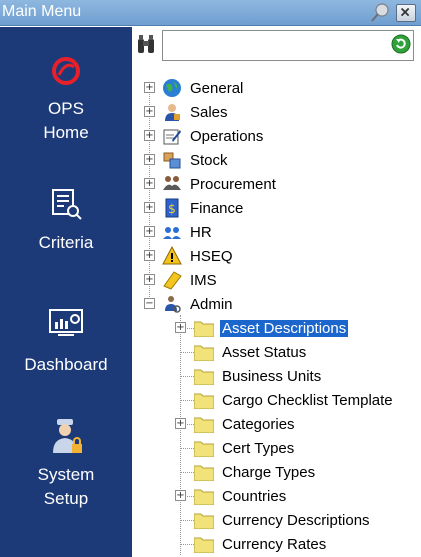 Image resolution: width=421 pixels, height=557 pixels. What do you see at coordinates (173, 304) in the screenshot?
I see `admin-icon` at bounding box center [173, 304].